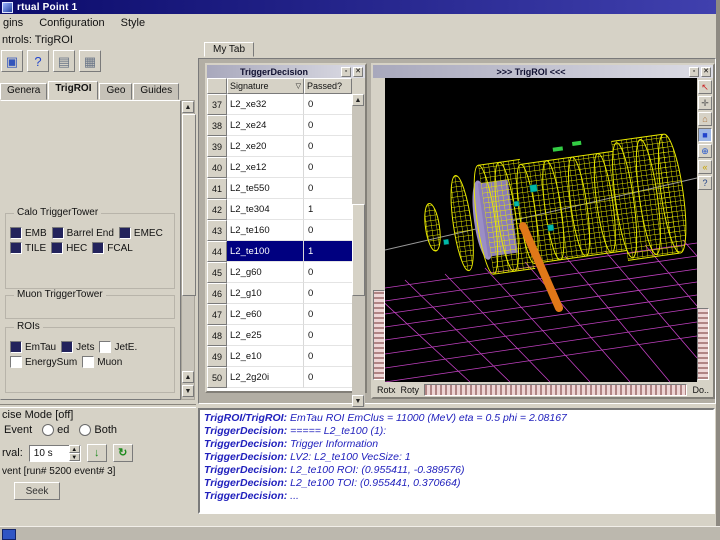 This screenshot has height=540, width=720. I want to click on prev-event-button: ↓, so click(96, 453).